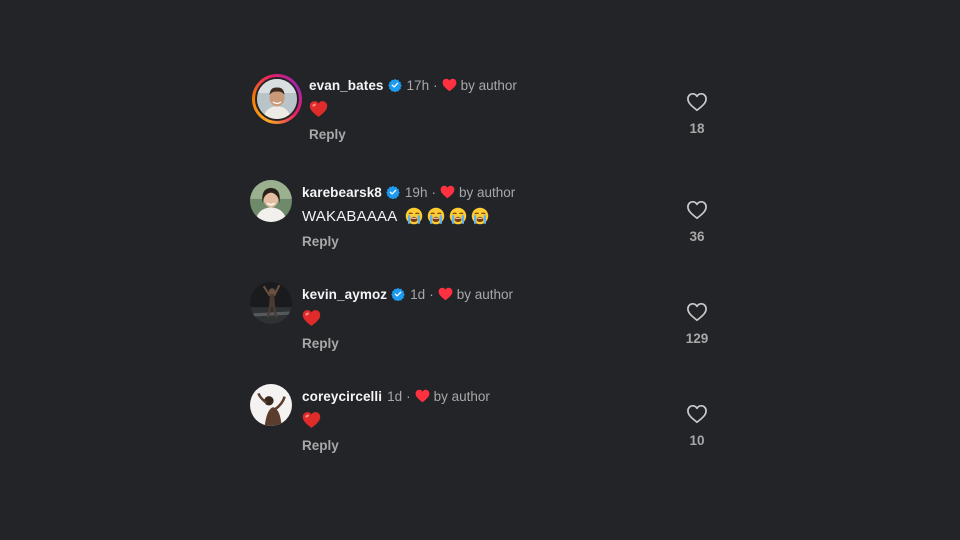 The width and height of the screenshot is (960, 540). What do you see at coordinates (344, 294) in the screenshot?
I see `username: kevin_aymoz` at bounding box center [344, 294].